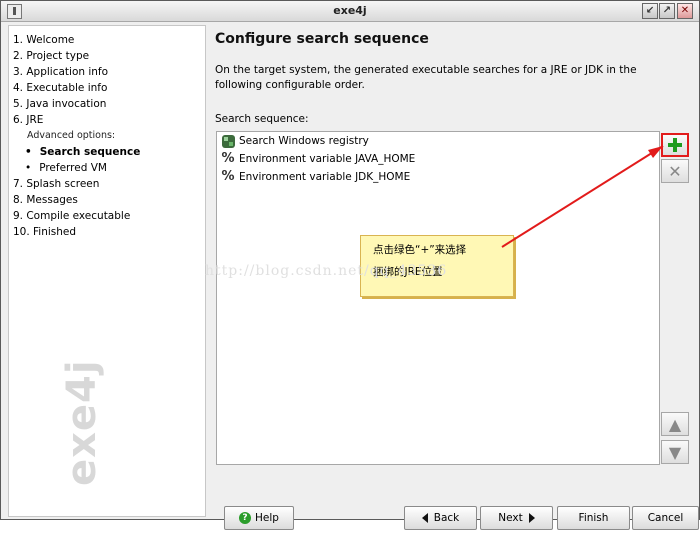 The width and height of the screenshot is (700, 534). Describe the element at coordinates (650, 11) in the screenshot. I see `minimize-button: ↙` at that location.